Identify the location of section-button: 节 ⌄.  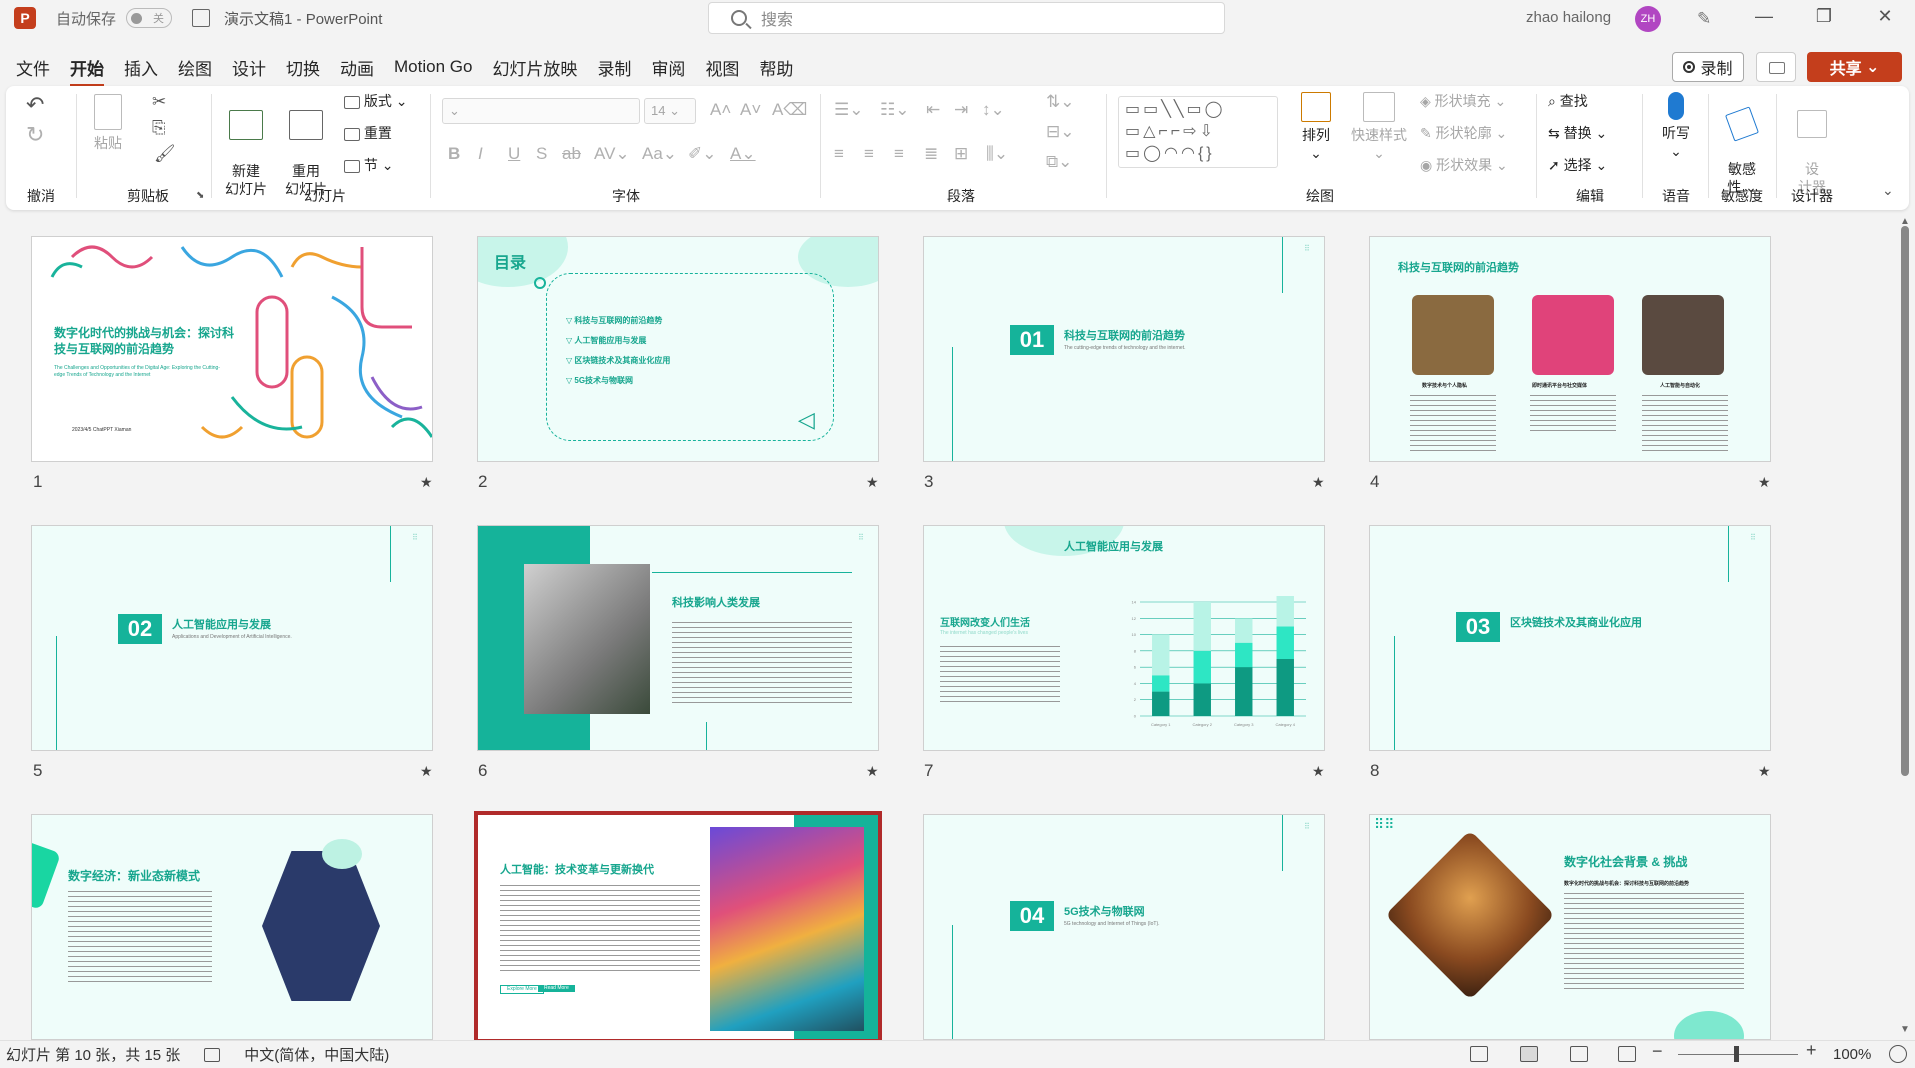
(369, 165).